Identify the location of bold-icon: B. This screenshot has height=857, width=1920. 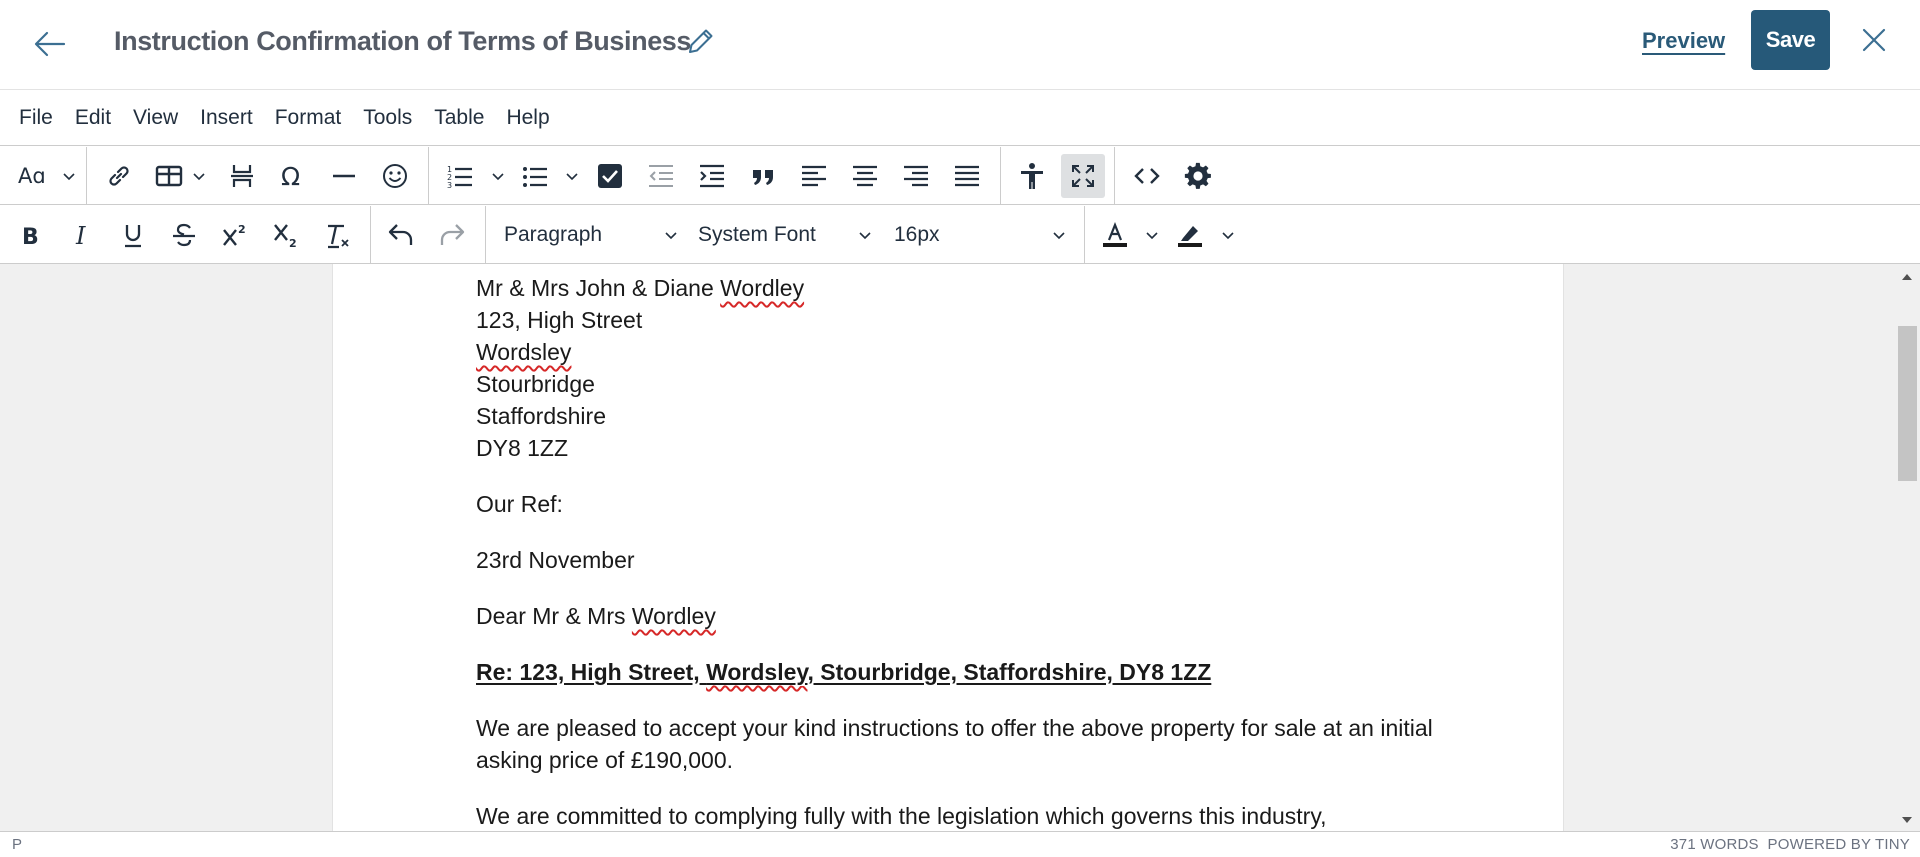
(31, 235).